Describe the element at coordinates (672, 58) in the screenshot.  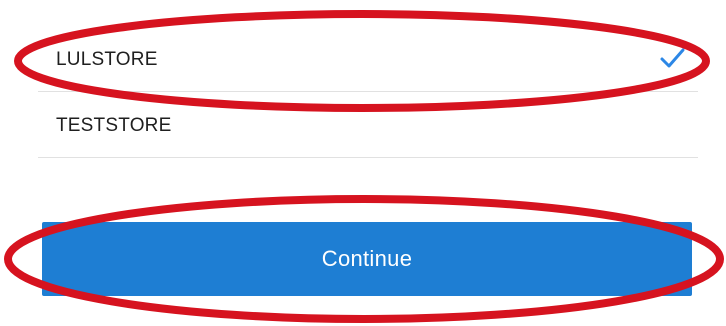
I see `checkmark-icon` at that location.